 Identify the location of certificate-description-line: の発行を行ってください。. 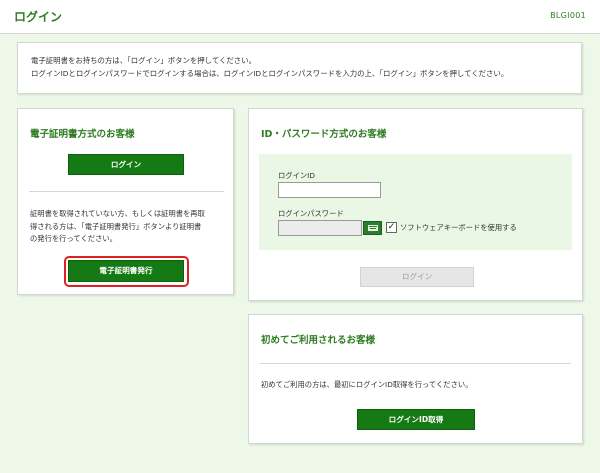
(73, 238).